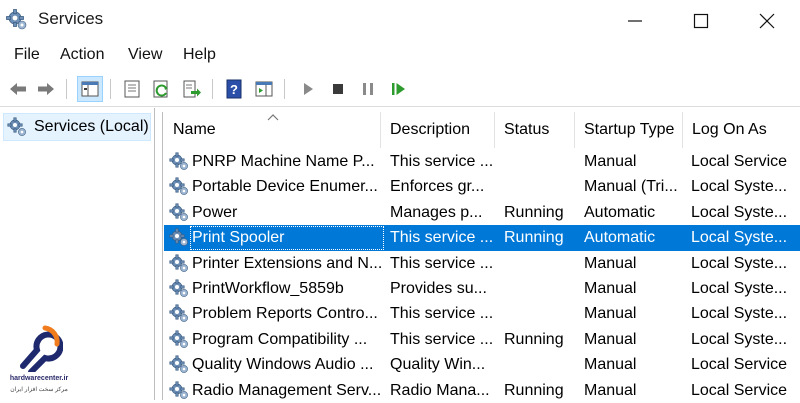 The image size is (800, 403). I want to click on service-name: Power, so click(215, 212).